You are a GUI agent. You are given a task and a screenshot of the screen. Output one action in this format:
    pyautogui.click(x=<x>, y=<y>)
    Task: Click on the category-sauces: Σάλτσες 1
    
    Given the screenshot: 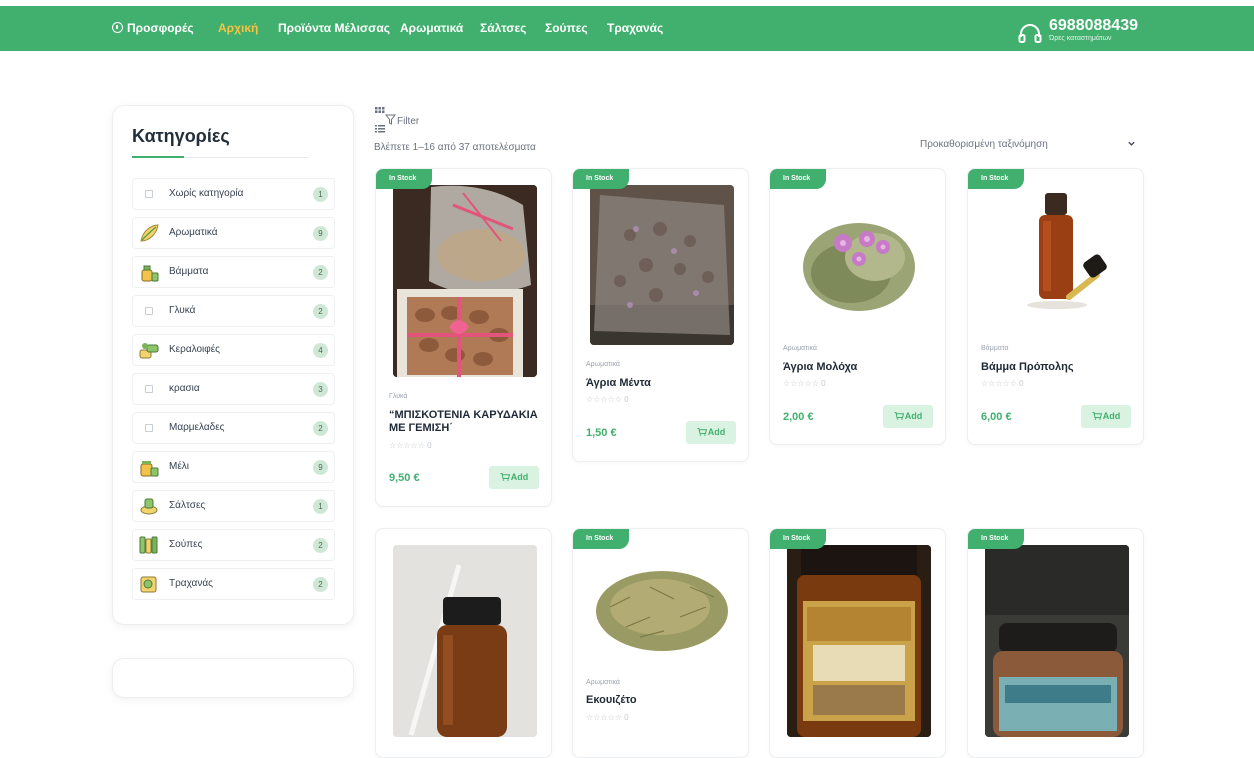 What is the action you would take?
    pyautogui.click(x=233, y=506)
    